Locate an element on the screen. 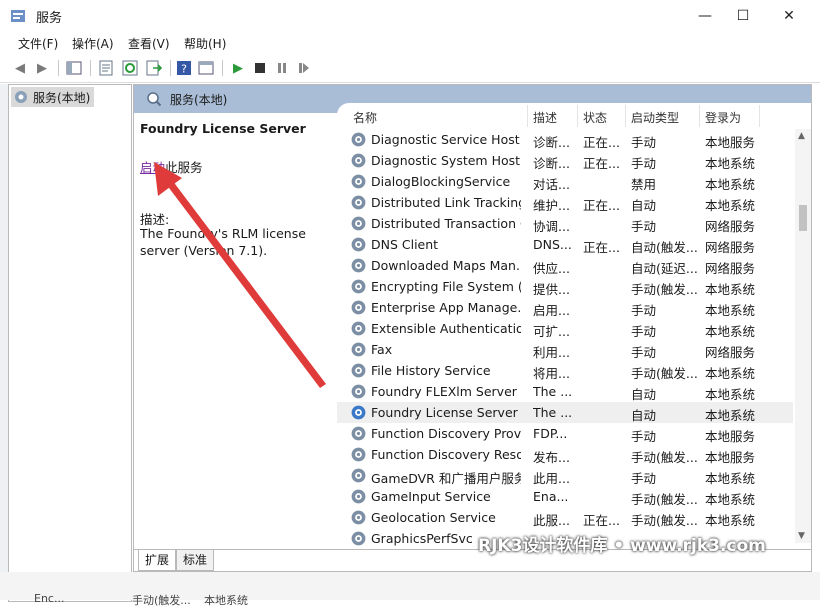 The image size is (820, 608). menu-action: 操作(A) is located at coordinates (93, 43).